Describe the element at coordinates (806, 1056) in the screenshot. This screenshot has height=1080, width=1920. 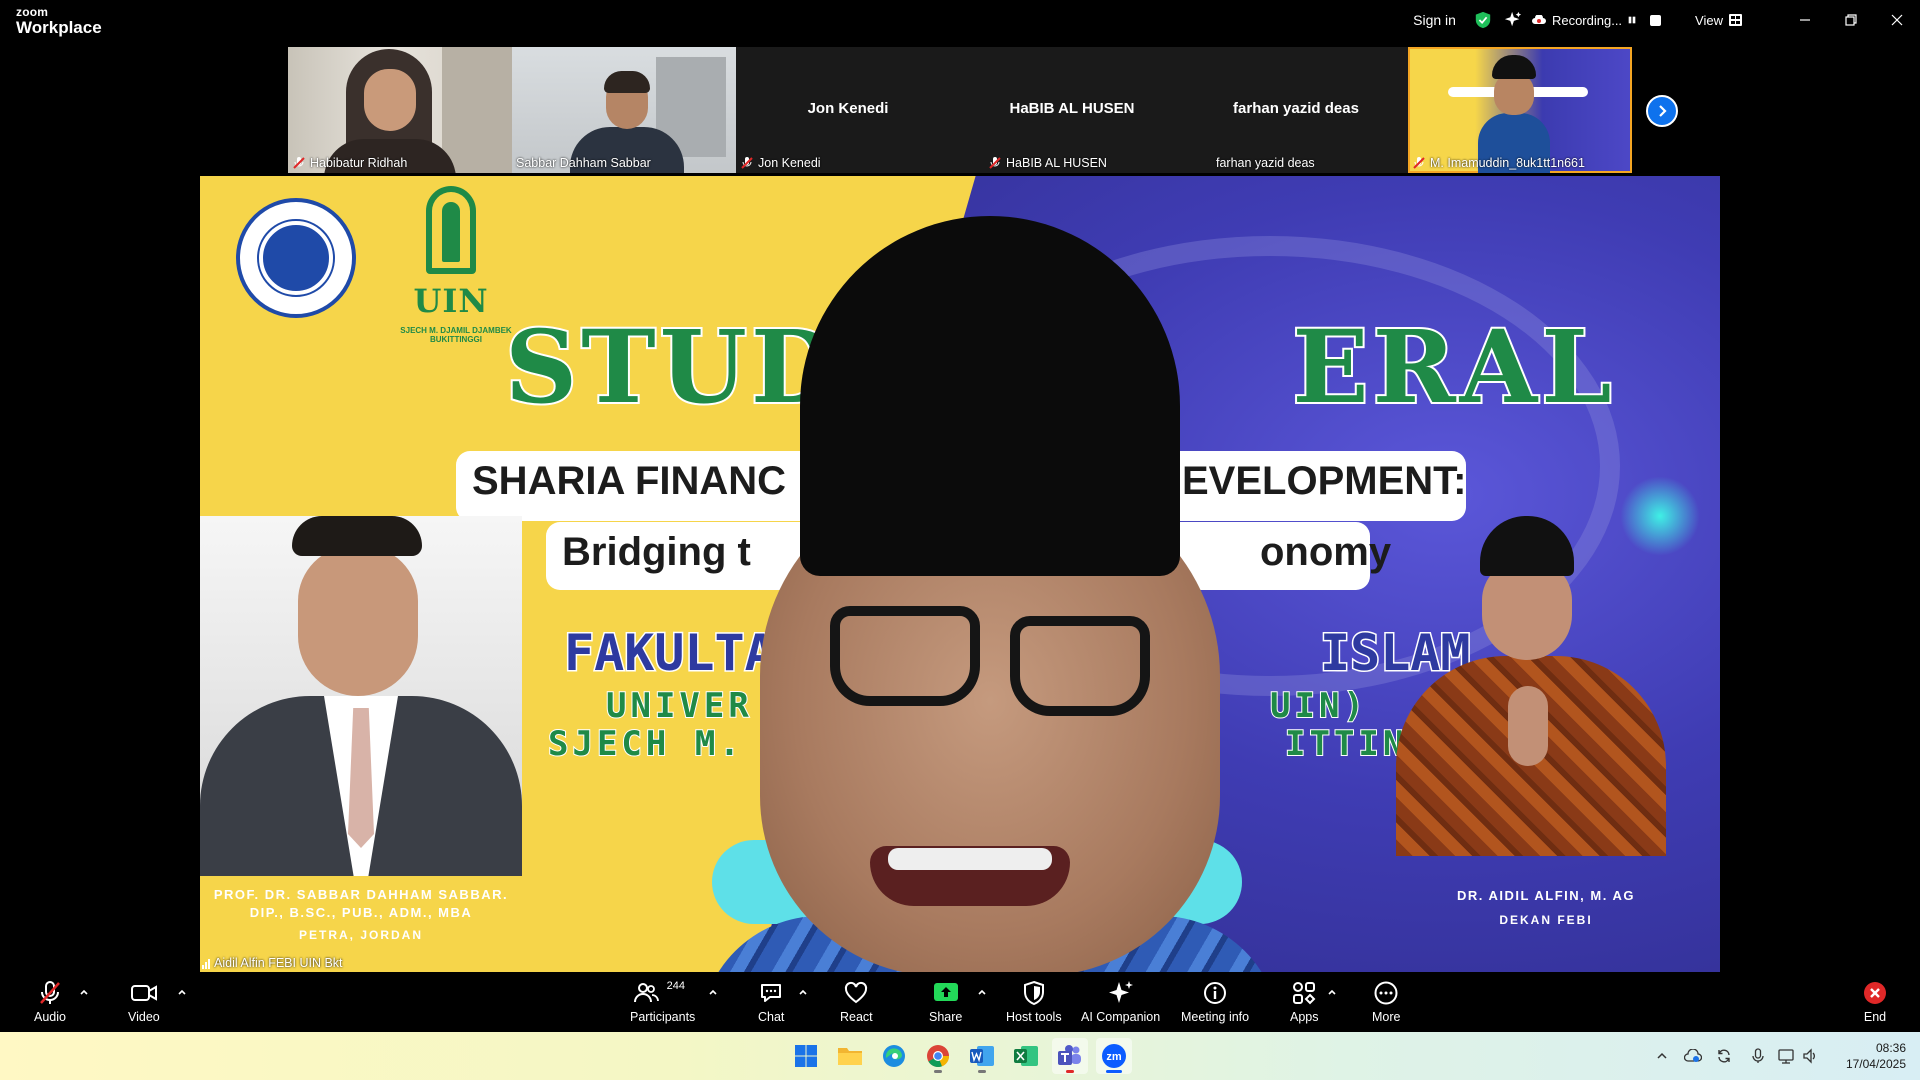
I see `start-button` at that location.